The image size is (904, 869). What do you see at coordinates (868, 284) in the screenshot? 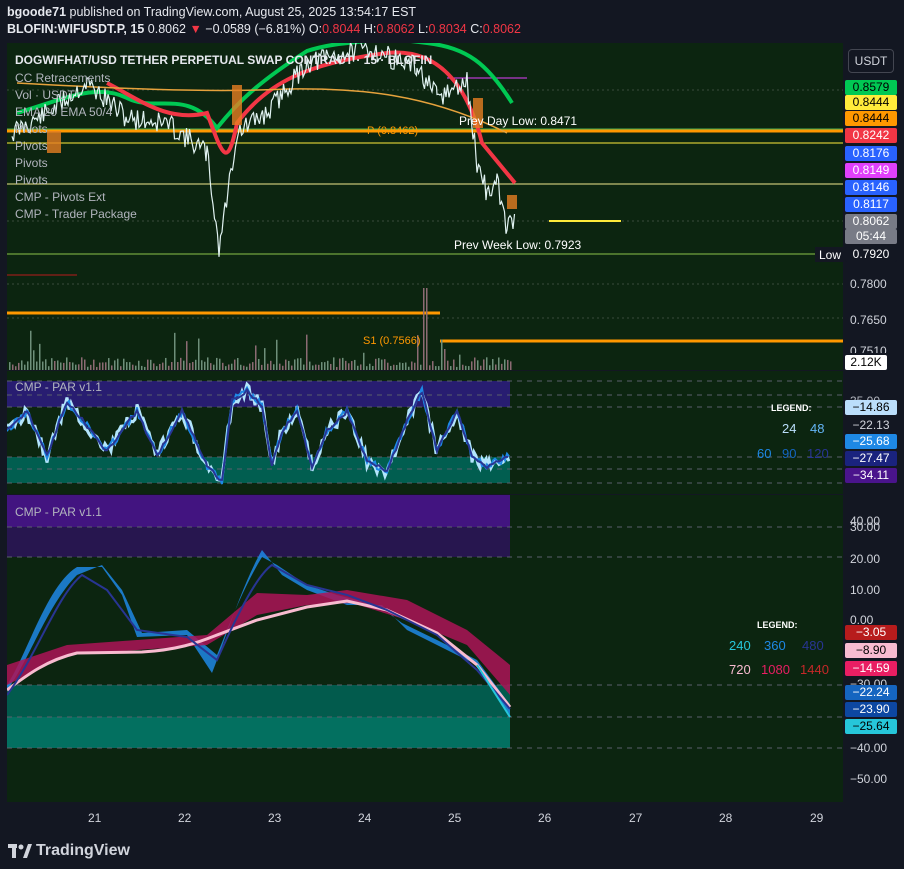
I see `axis-tick: 0.7800` at bounding box center [868, 284].